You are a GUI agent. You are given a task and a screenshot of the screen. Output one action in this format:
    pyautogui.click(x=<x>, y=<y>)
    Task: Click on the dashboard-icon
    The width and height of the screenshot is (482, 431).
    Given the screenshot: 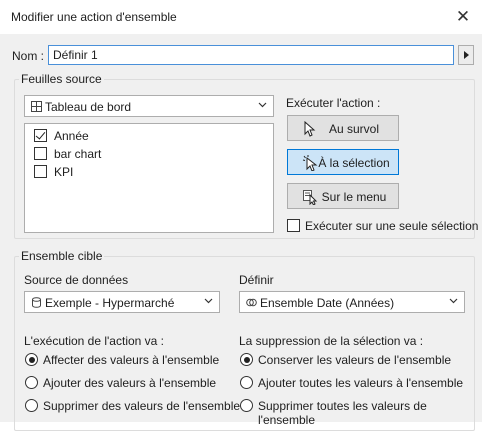 What is the action you would take?
    pyautogui.click(x=36, y=106)
    